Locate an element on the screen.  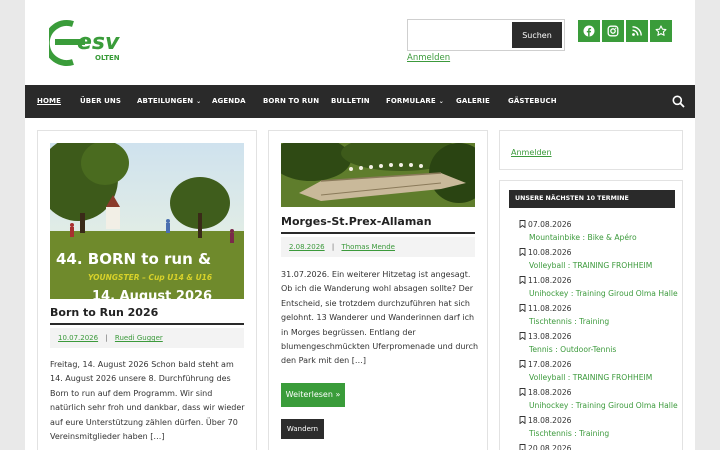
nav-item-ueber-uns: ÜBER UNS is located at coordinates (100, 101).